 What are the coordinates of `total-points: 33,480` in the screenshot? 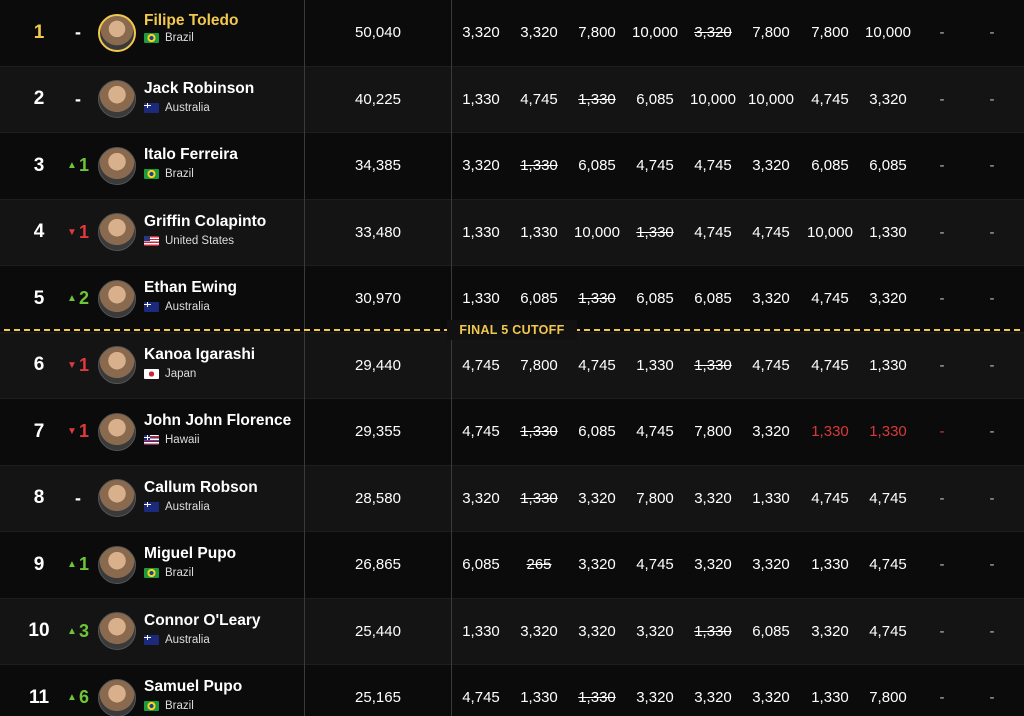 It's located at (378, 232).